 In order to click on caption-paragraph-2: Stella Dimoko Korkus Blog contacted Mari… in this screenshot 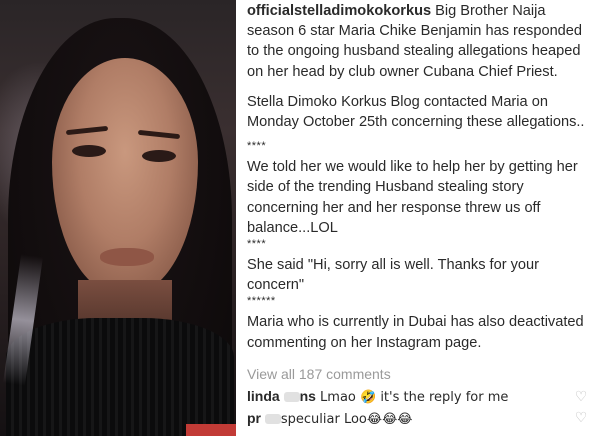, I will do `click(416, 112)`.